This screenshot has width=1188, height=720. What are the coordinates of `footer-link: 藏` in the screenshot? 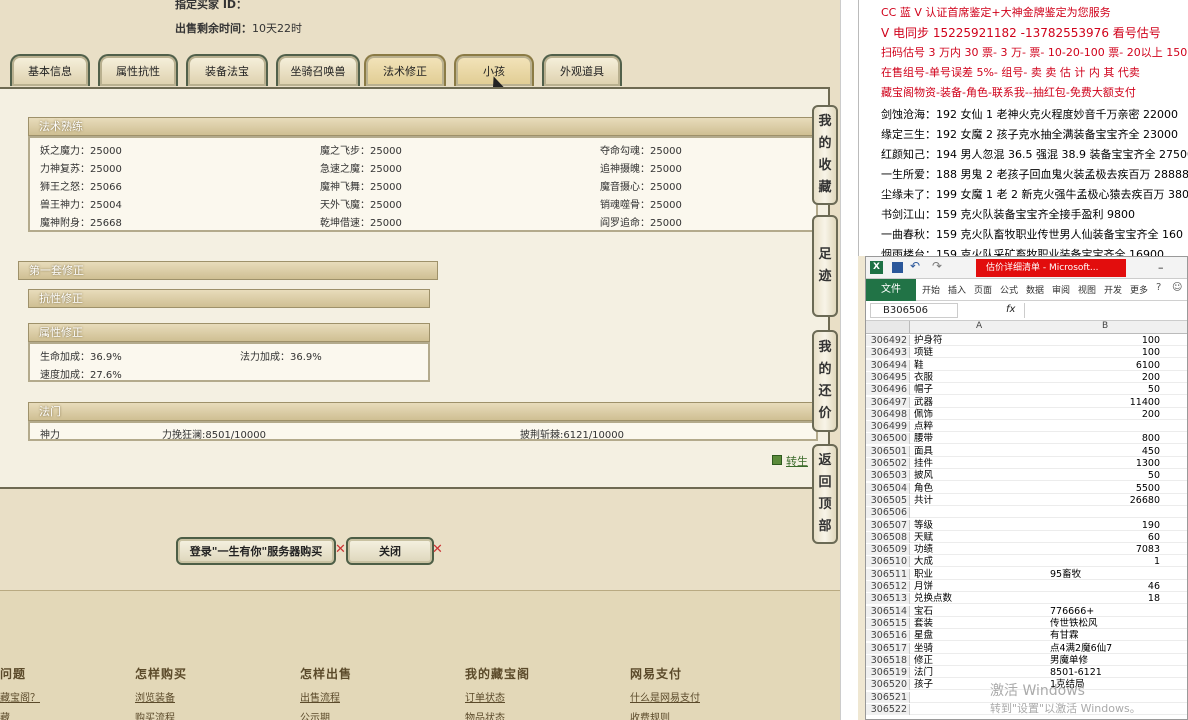 It's located at (5, 714).